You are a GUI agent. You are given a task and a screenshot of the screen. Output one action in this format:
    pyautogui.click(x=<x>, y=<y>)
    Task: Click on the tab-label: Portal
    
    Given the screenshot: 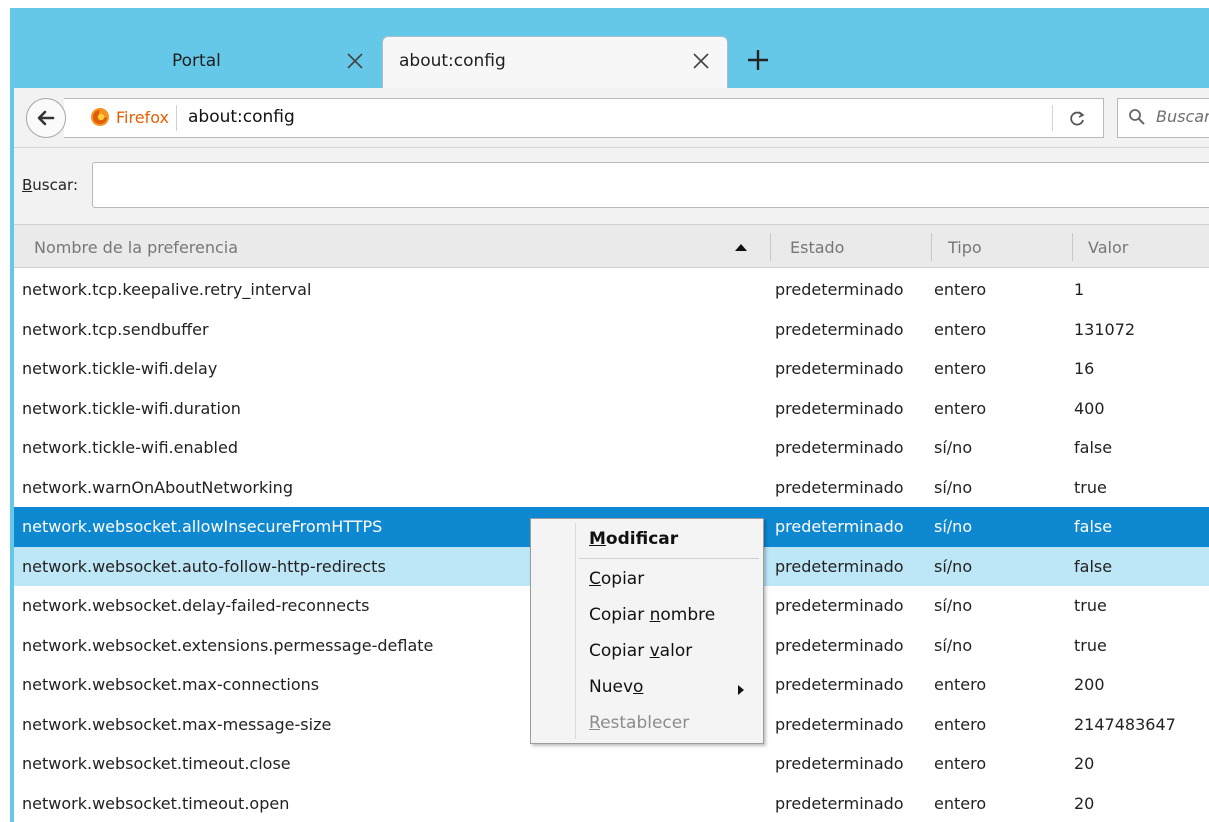 What is the action you would take?
    pyautogui.click(x=196, y=61)
    